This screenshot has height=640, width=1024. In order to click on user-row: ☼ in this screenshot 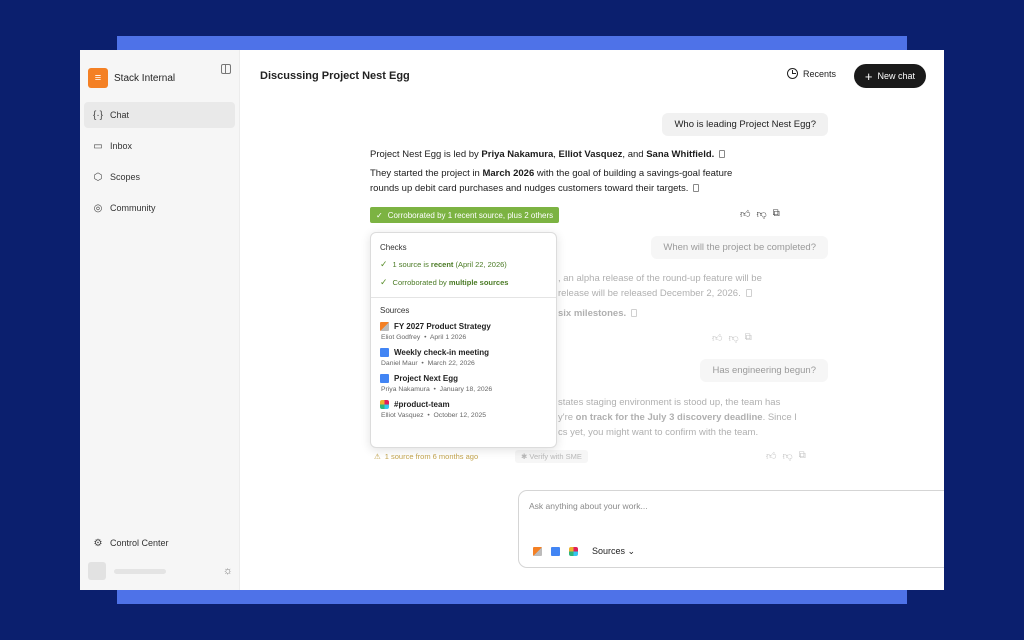, I will do `click(160, 571)`.